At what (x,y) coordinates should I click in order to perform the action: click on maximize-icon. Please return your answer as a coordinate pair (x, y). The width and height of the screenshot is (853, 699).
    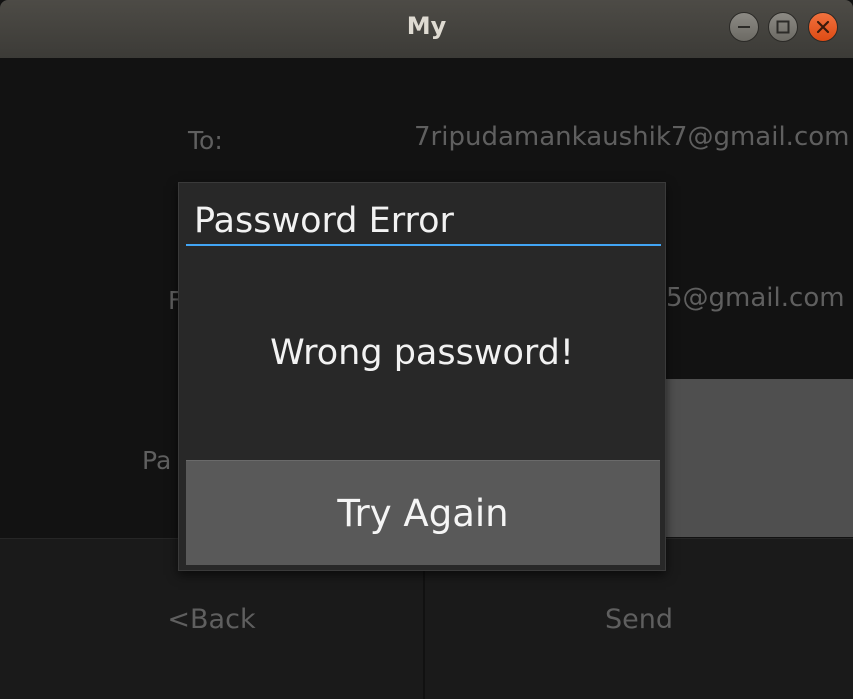
    Looking at the image, I should click on (783, 27).